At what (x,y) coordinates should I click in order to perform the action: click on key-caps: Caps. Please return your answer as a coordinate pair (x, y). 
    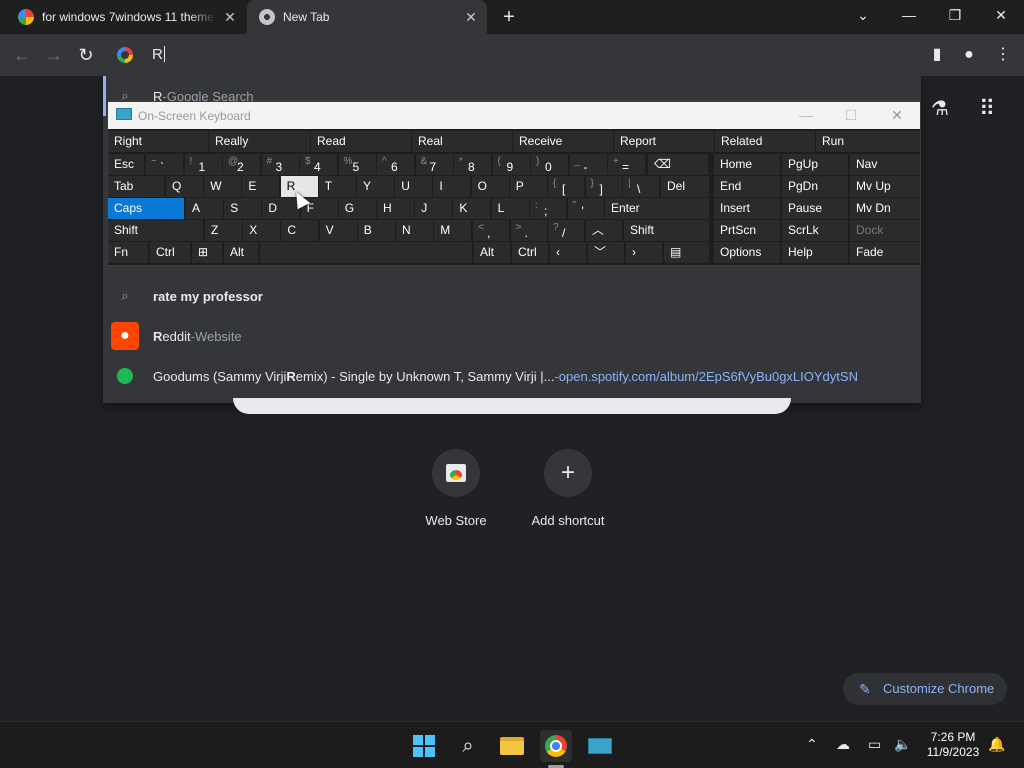
    Looking at the image, I should click on (146, 208).